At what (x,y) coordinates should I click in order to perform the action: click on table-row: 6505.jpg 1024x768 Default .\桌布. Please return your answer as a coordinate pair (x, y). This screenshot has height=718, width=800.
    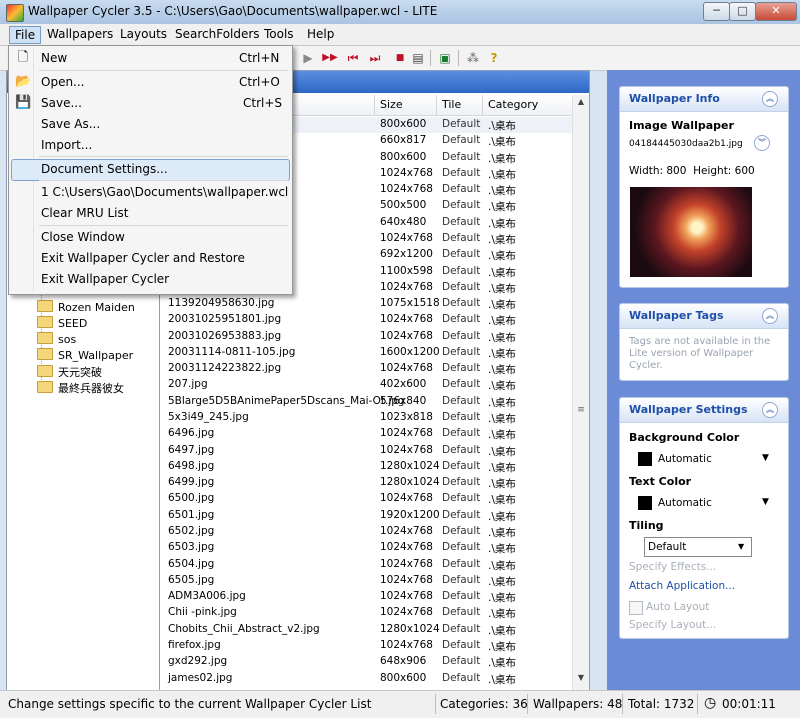
    Looking at the image, I should click on (366, 581).